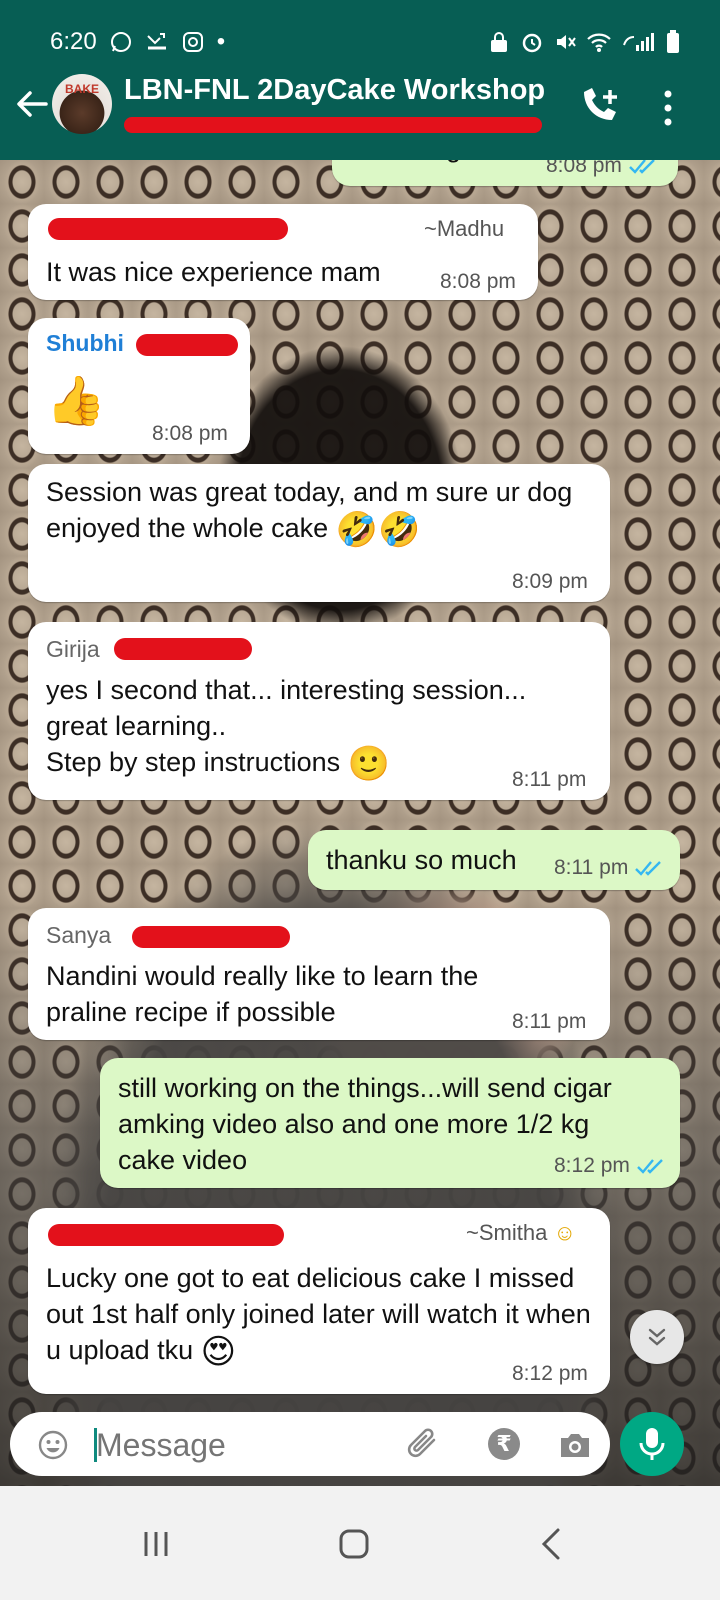  Describe the element at coordinates (95, 1445) in the screenshot. I see `text-cursor` at that location.